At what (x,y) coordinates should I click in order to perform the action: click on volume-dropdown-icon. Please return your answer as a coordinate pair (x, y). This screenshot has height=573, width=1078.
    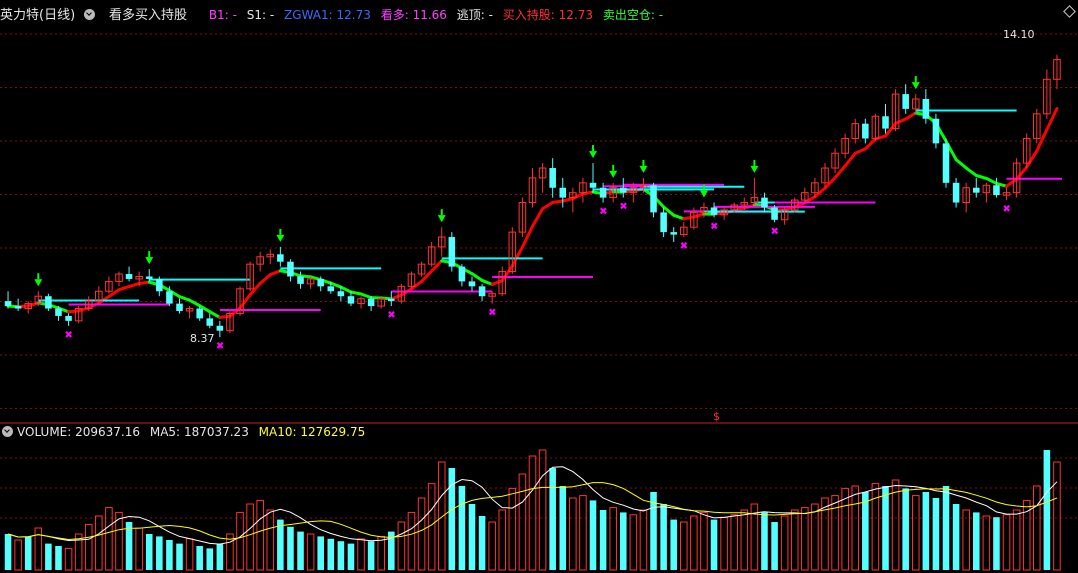
    Looking at the image, I should click on (7, 431).